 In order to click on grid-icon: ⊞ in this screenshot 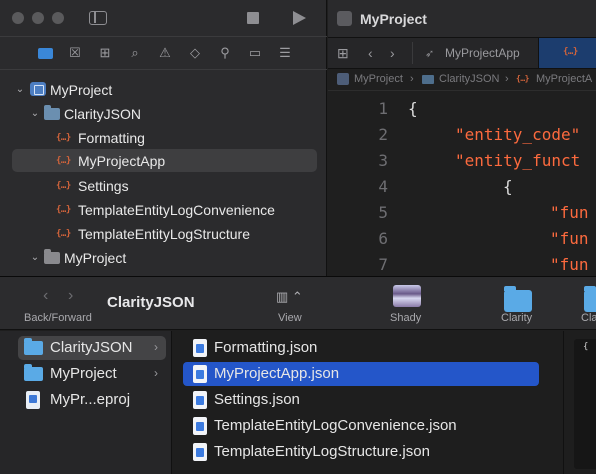, I will do `click(343, 53)`.